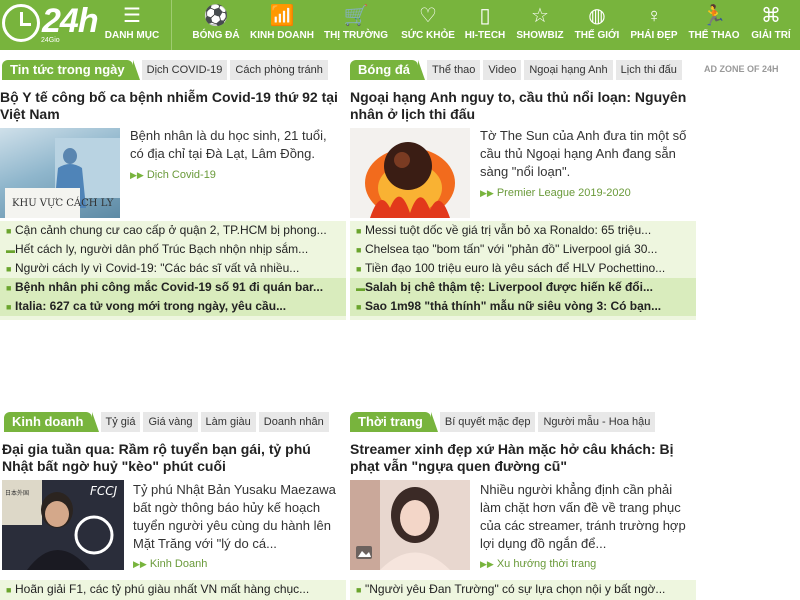  I want to click on section-tab: Video, so click(502, 70).